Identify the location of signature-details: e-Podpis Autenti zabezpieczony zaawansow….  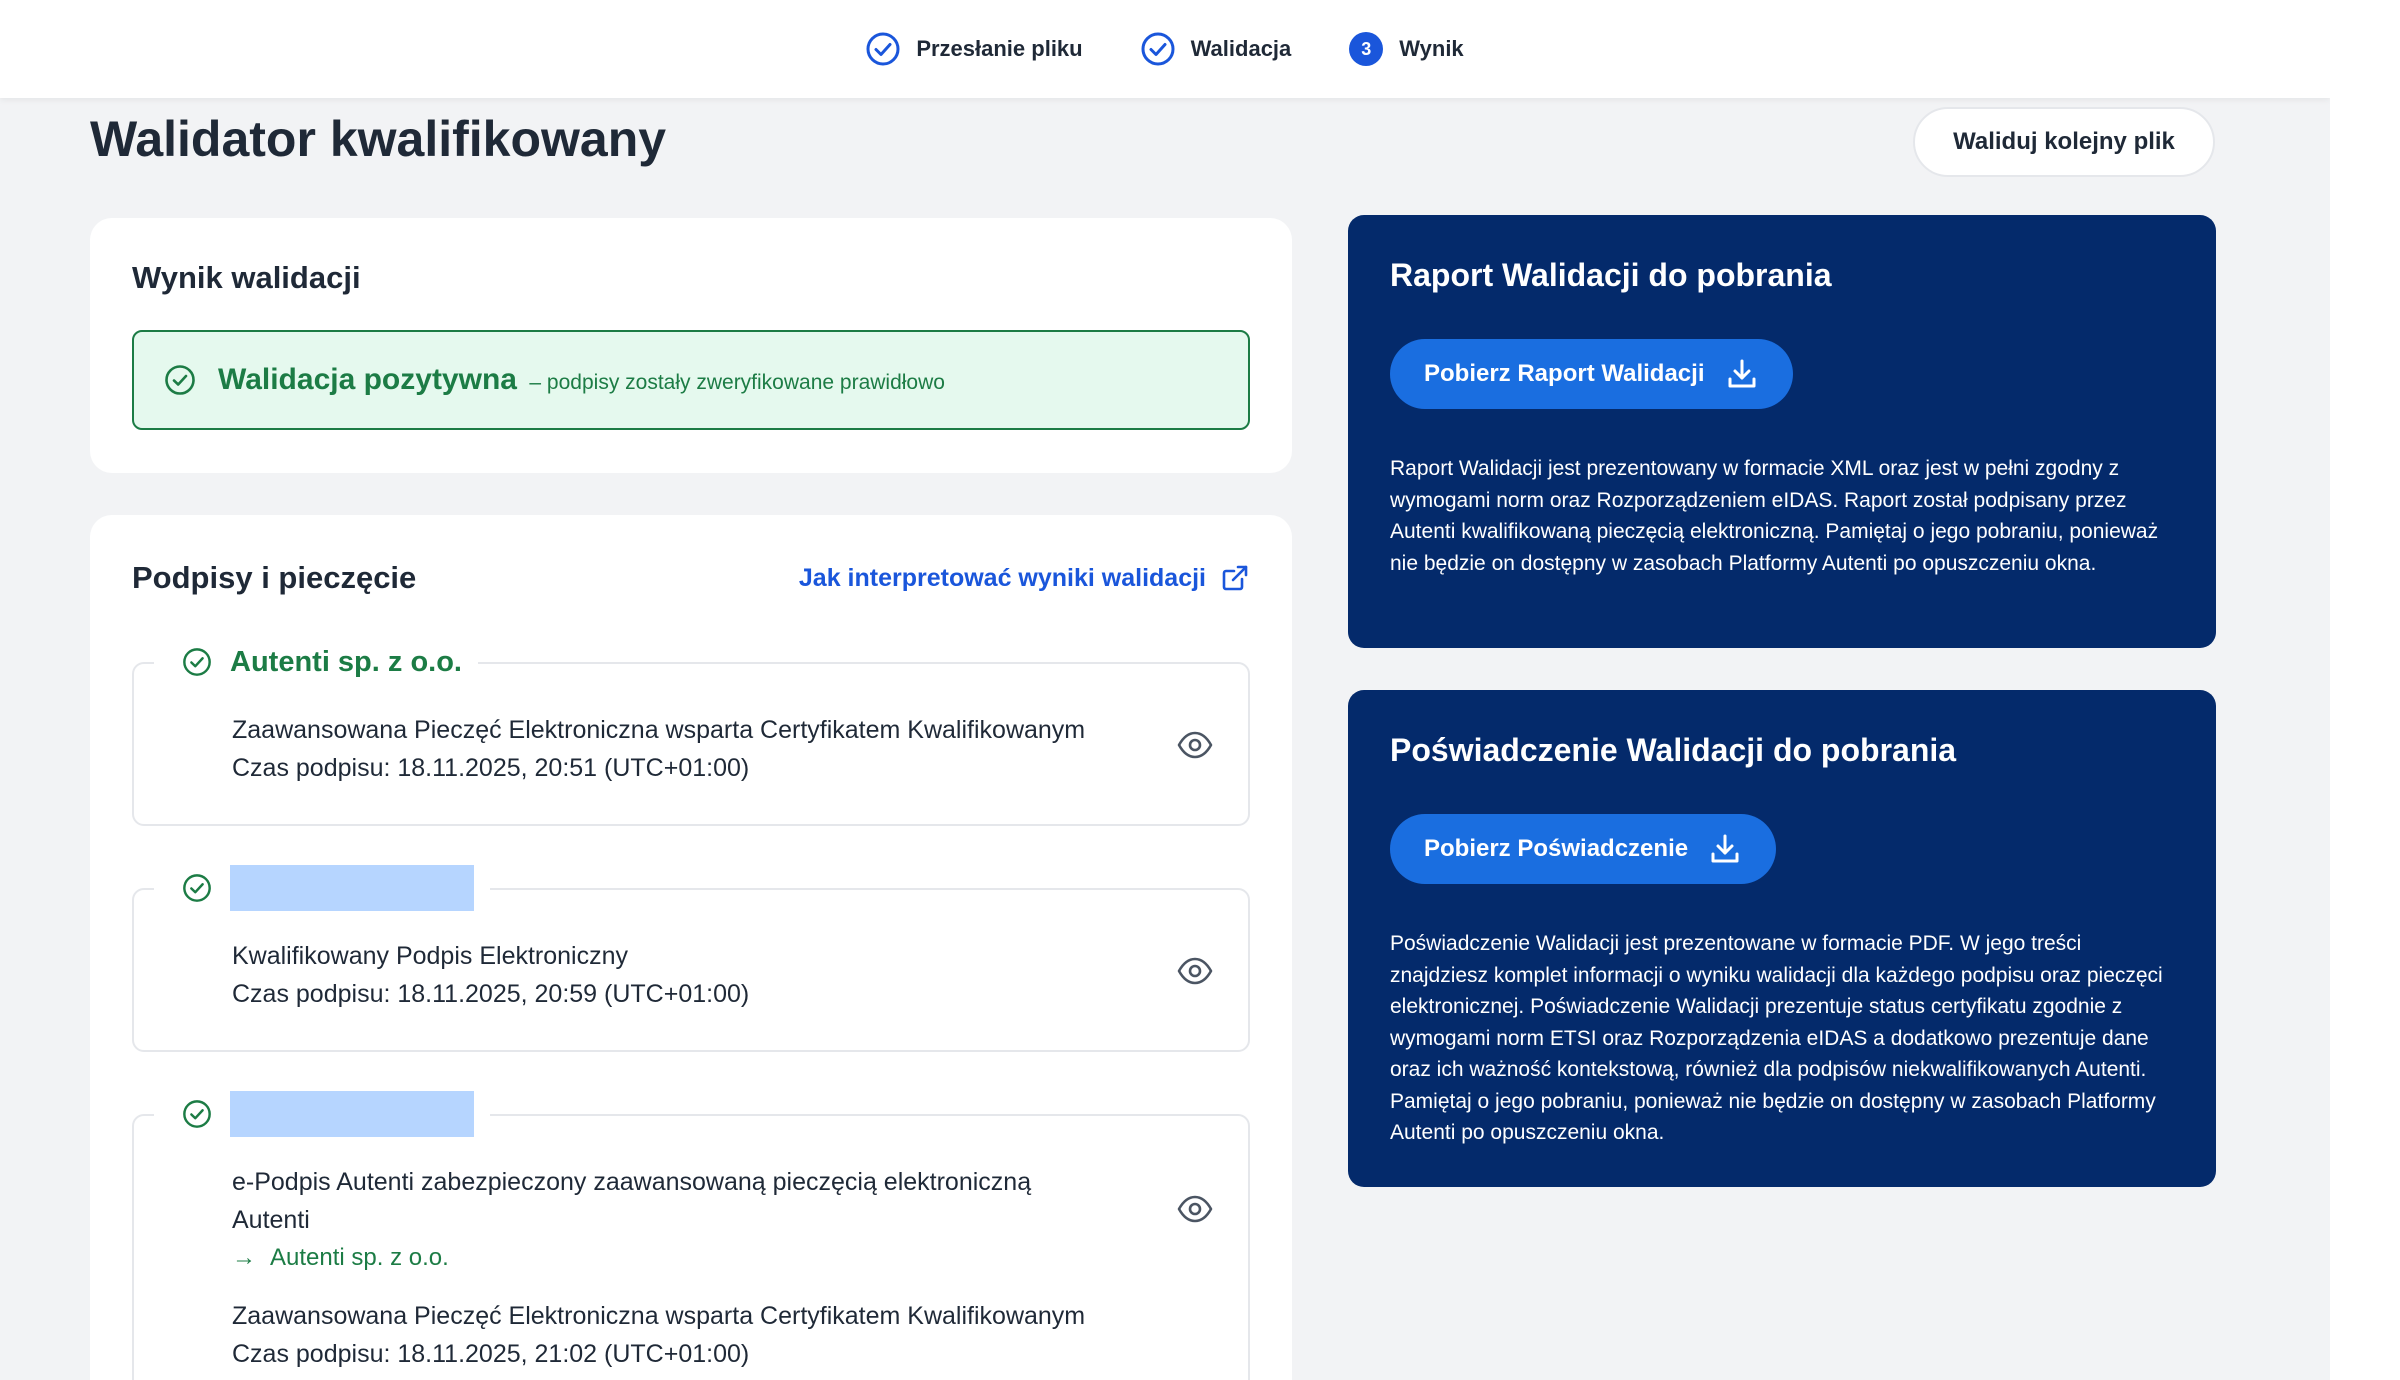
(662, 1268).